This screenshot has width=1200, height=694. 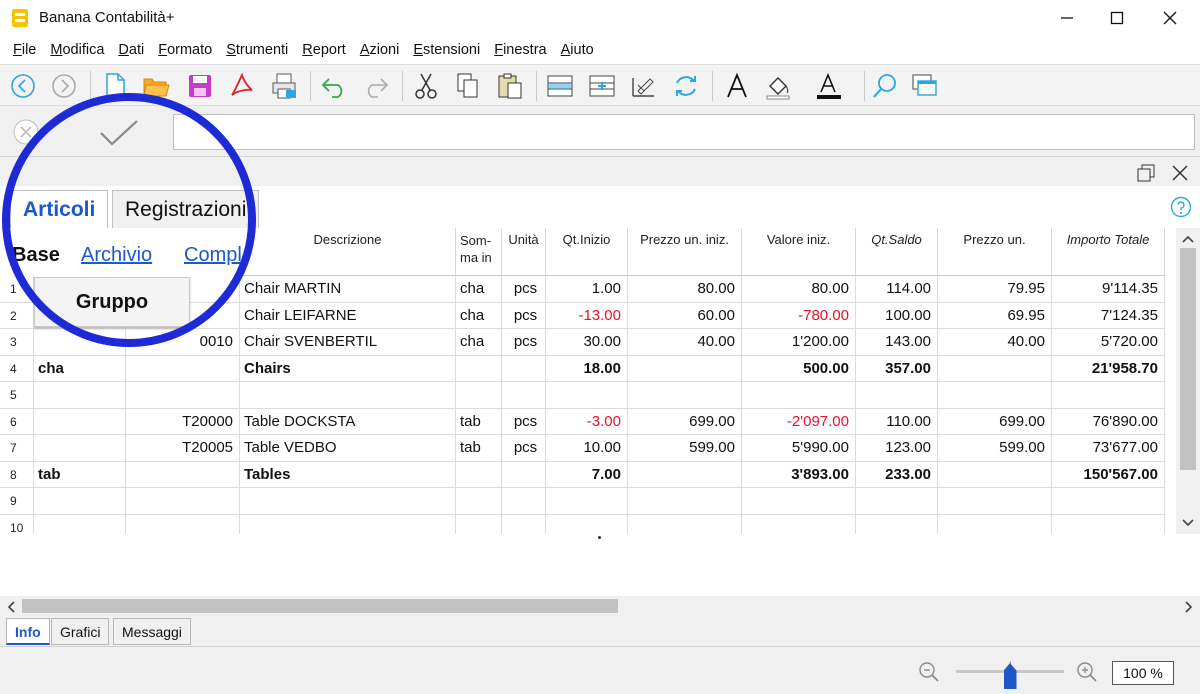 I want to click on zoom-slider, so click(x=1010, y=675).